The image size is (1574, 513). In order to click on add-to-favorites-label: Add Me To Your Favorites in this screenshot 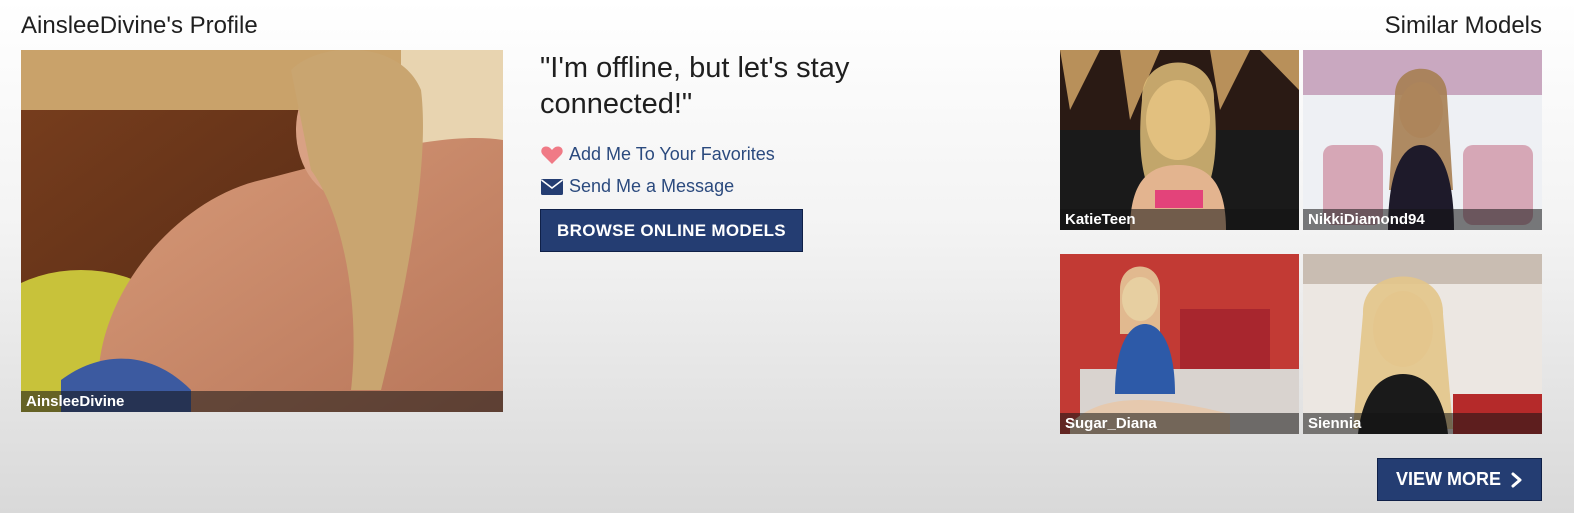, I will do `click(672, 154)`.